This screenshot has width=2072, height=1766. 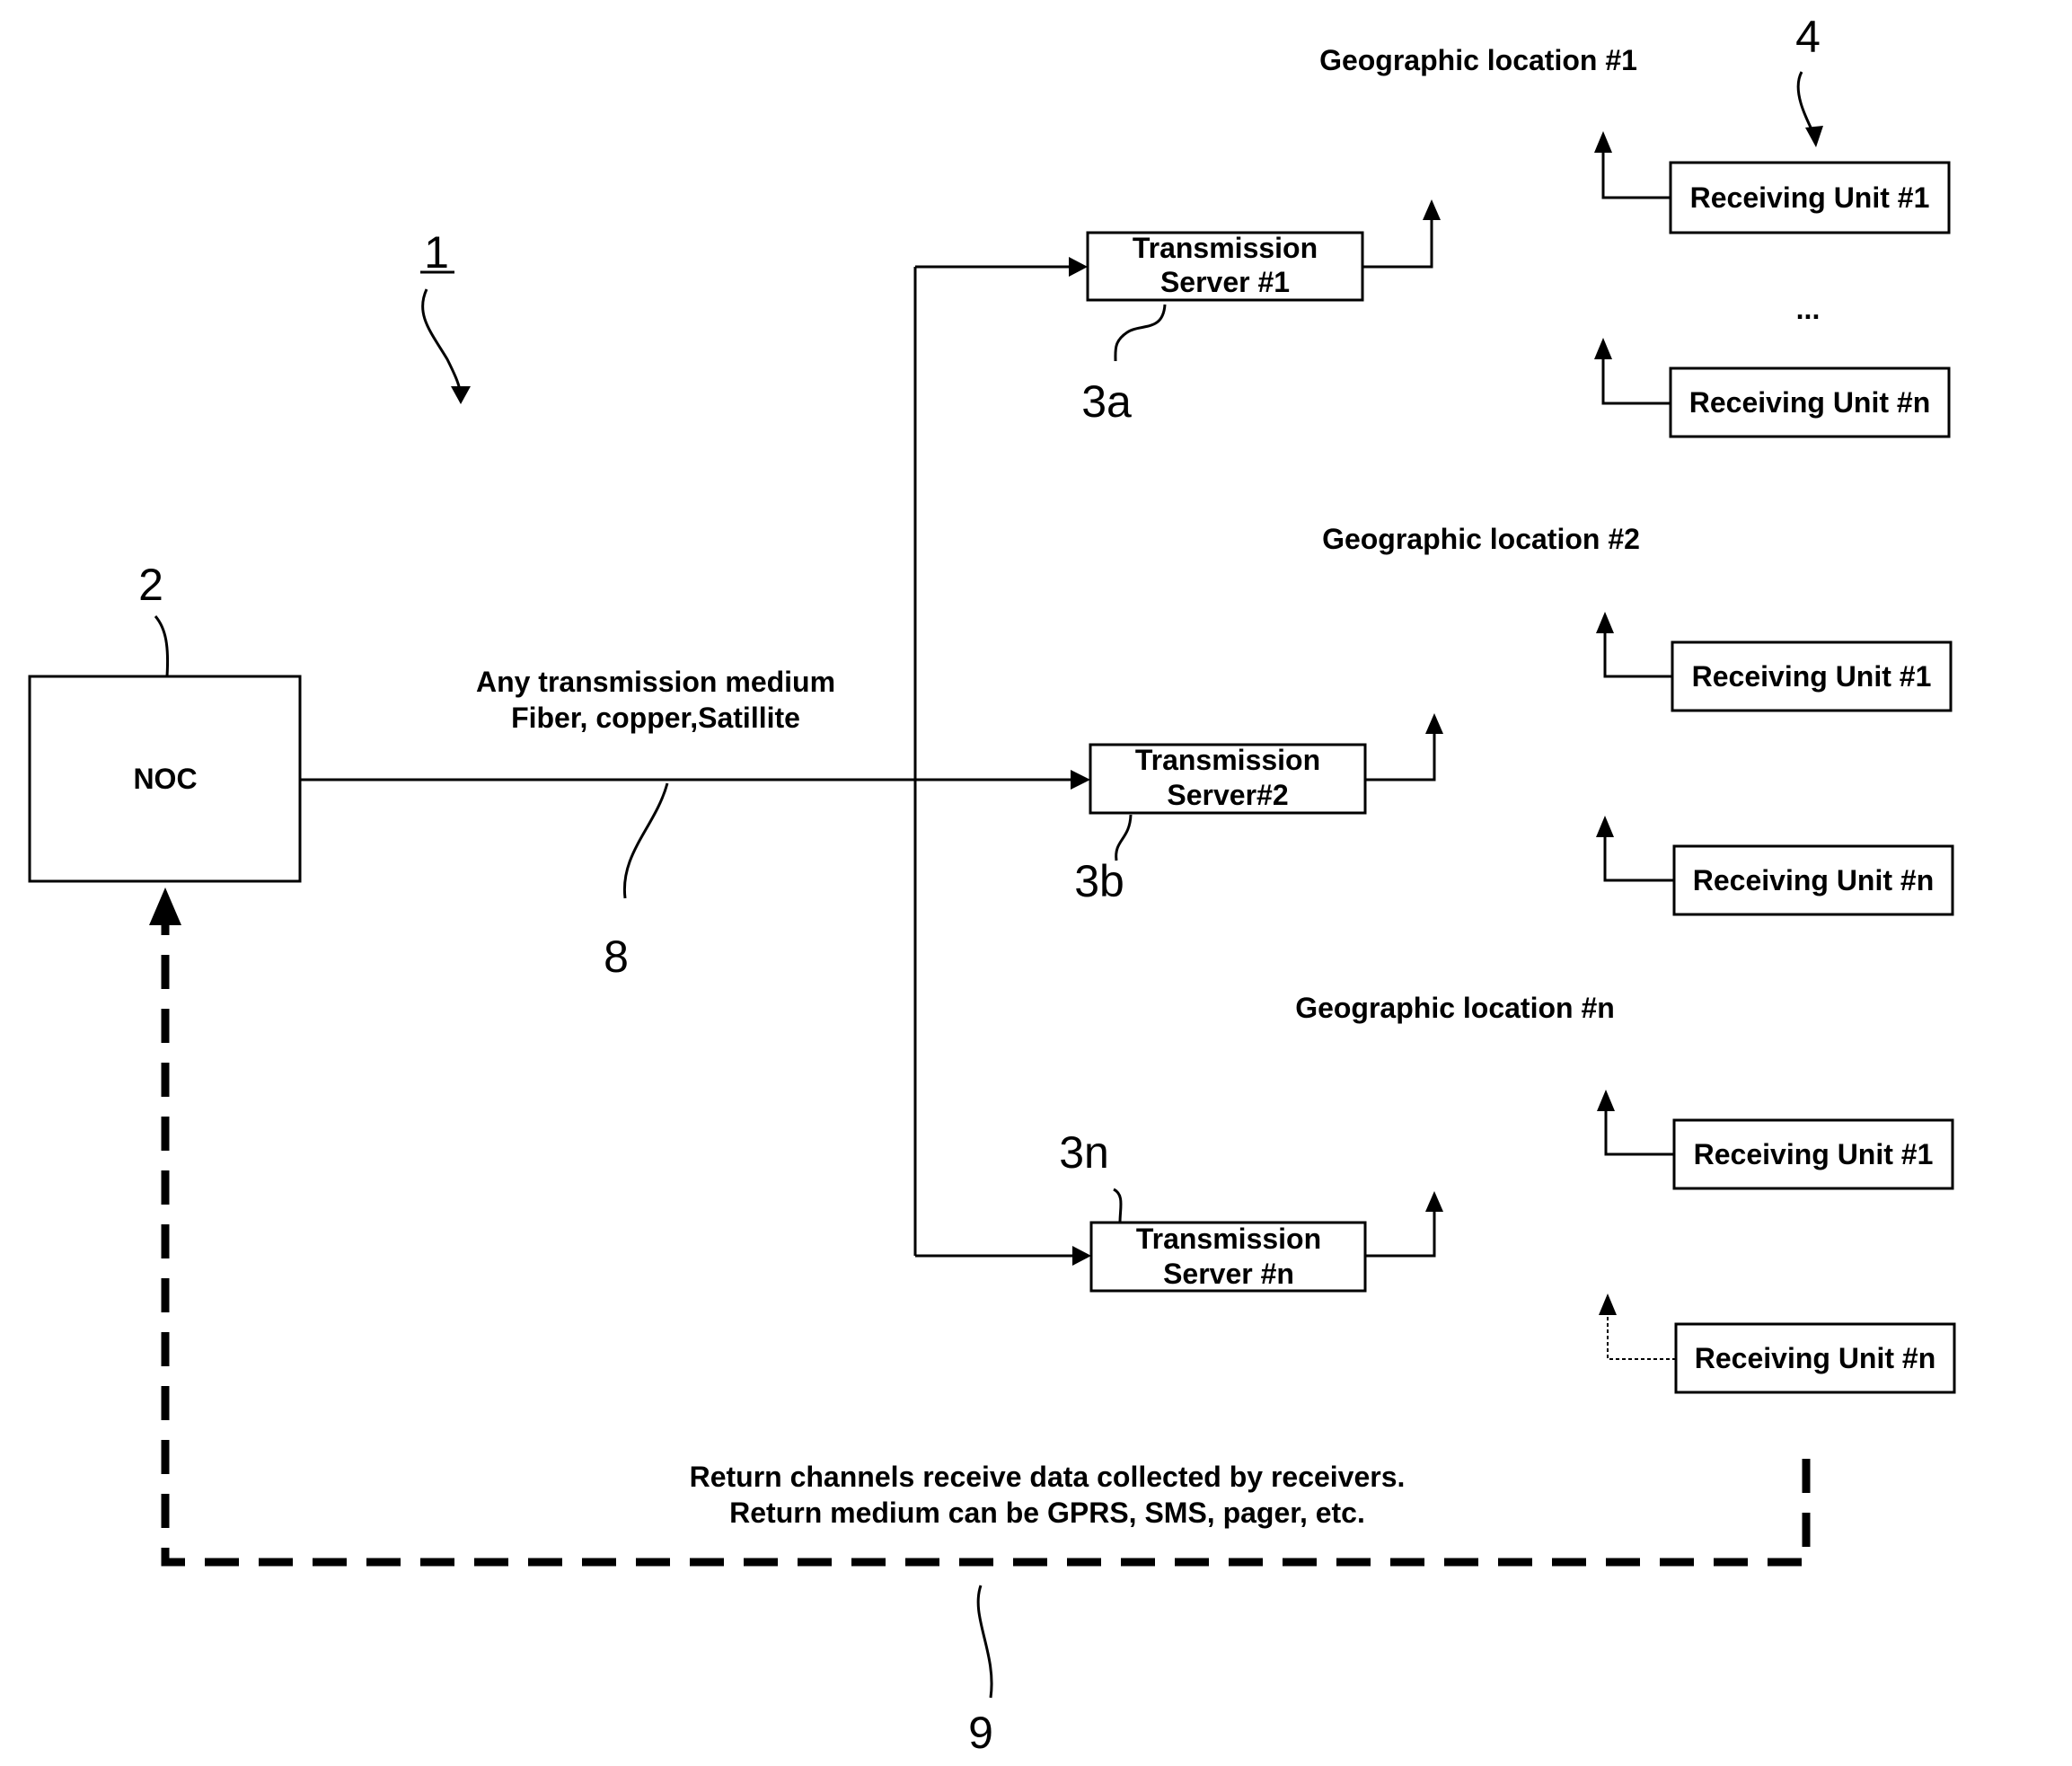 I want to click on noc-ref-label: 2, so click(x=151, y=585).